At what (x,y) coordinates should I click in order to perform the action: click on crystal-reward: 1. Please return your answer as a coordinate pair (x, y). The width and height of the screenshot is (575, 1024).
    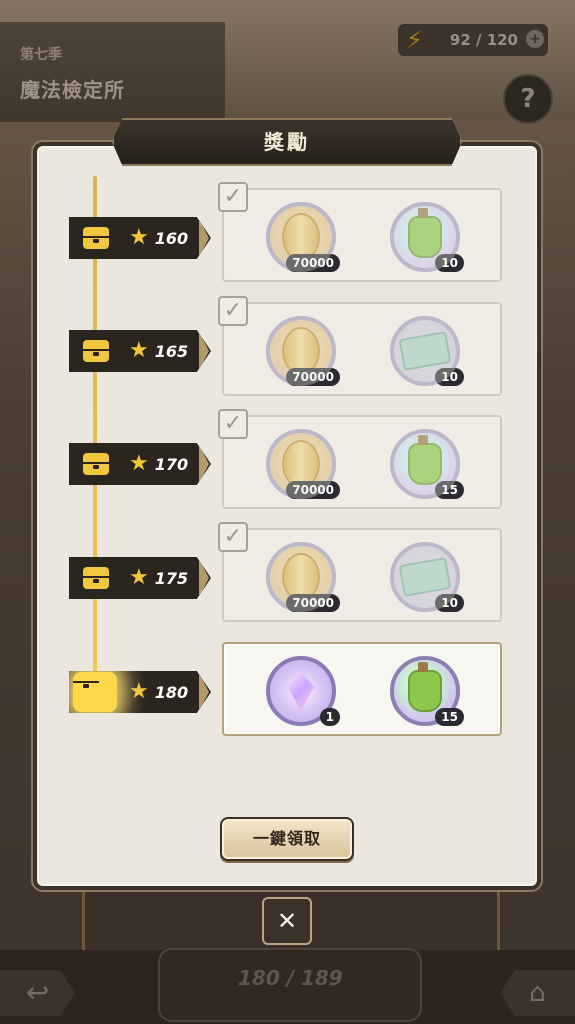
    Looking at the image, I should click on (303, 691).